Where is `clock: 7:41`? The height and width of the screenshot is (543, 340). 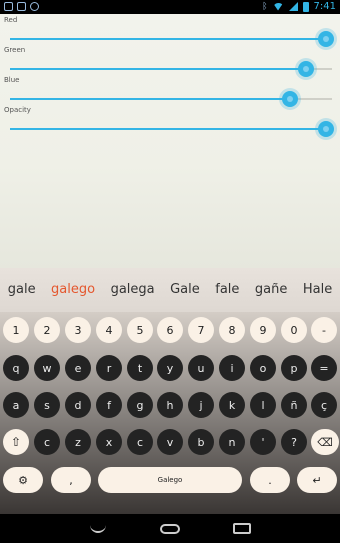
clock: 7:41 is located at coordinates (324, 6).